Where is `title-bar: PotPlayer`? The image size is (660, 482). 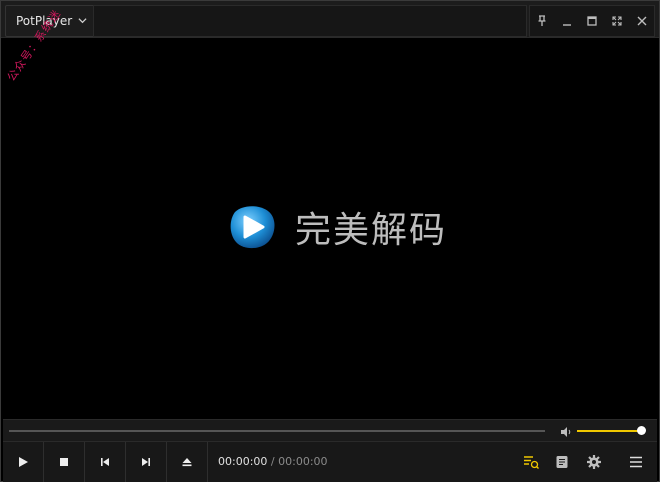 title-bar: PotPlayer is located at coordinates (330, 19).